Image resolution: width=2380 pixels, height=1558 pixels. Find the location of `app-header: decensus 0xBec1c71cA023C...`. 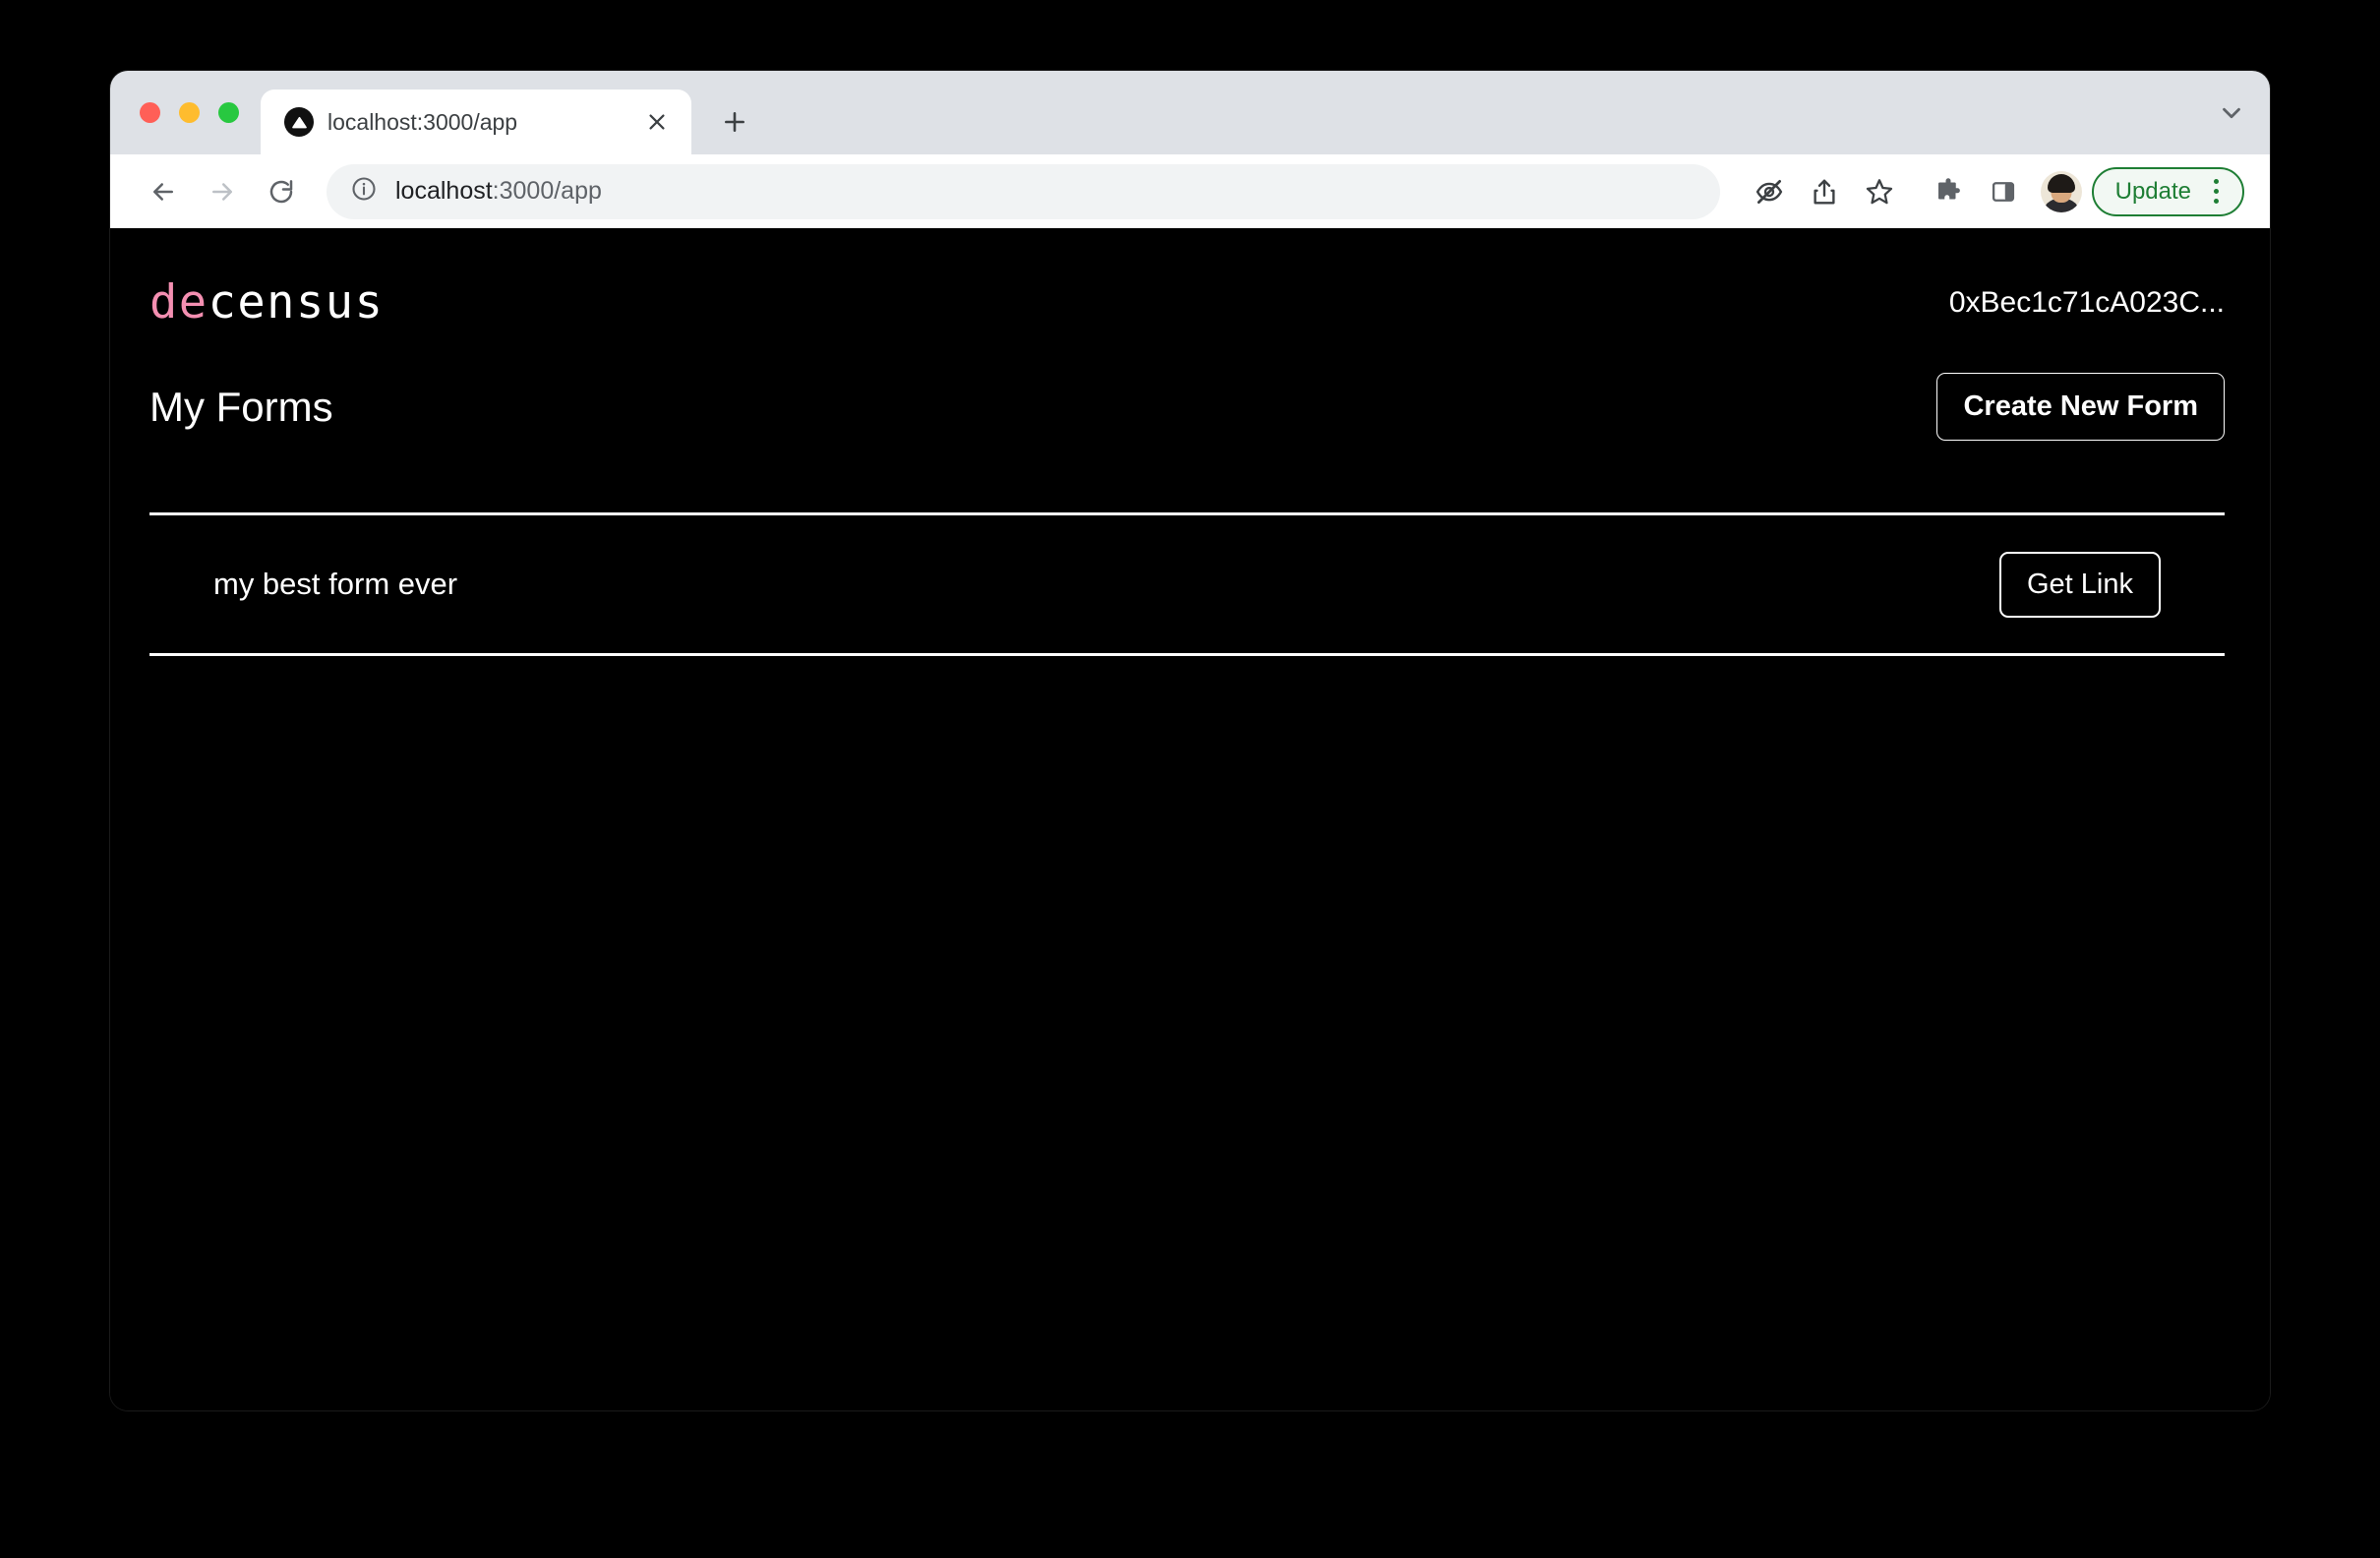

app-header: decensus 0xBec1c71cA023C... is located at coordinates (1190, 277).